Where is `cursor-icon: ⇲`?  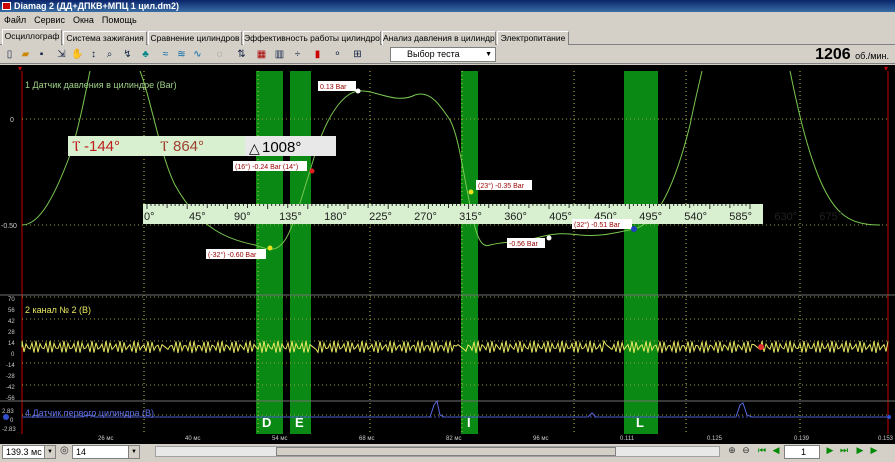
cursor-icon: ⇲ is located at coordinates (61, 54).